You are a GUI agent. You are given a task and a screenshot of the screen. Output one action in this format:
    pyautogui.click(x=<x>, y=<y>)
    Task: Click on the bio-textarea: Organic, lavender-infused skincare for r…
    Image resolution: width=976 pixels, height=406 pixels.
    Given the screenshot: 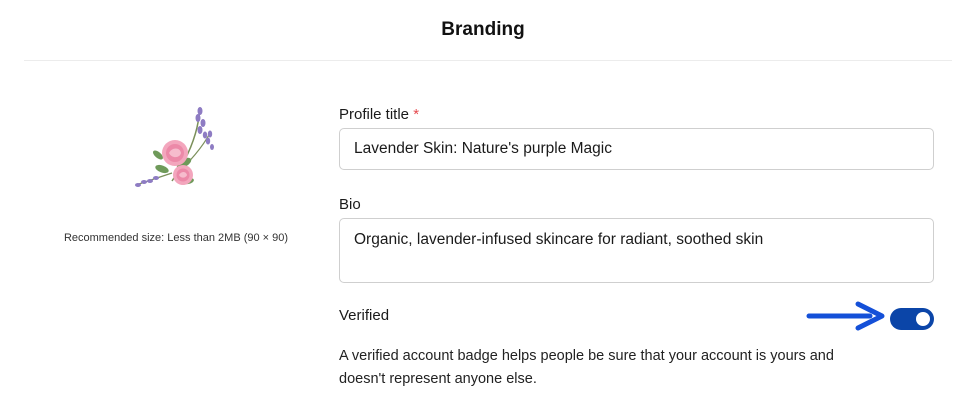 What is the action you would take?
    pyautogui.click(x=636, y=250)
    